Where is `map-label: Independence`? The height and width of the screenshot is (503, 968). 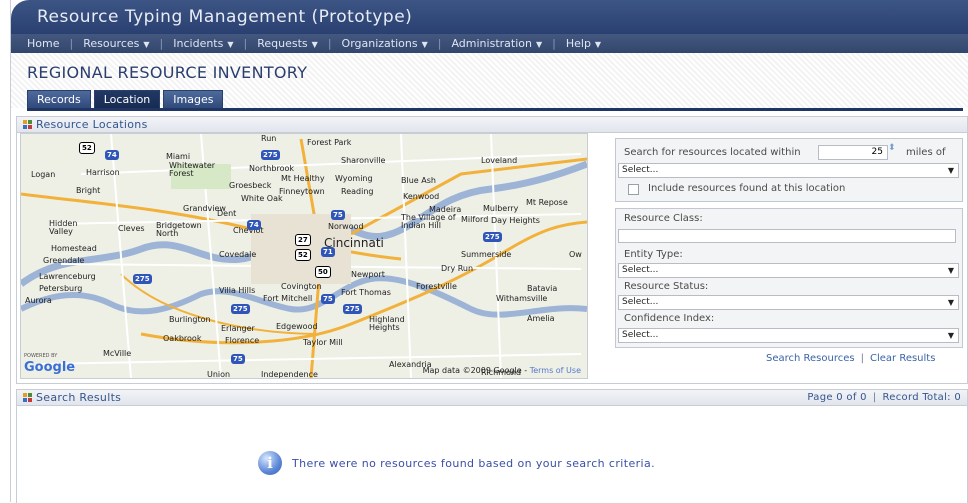 map-label: Independence is located at coordinates (289, 374).